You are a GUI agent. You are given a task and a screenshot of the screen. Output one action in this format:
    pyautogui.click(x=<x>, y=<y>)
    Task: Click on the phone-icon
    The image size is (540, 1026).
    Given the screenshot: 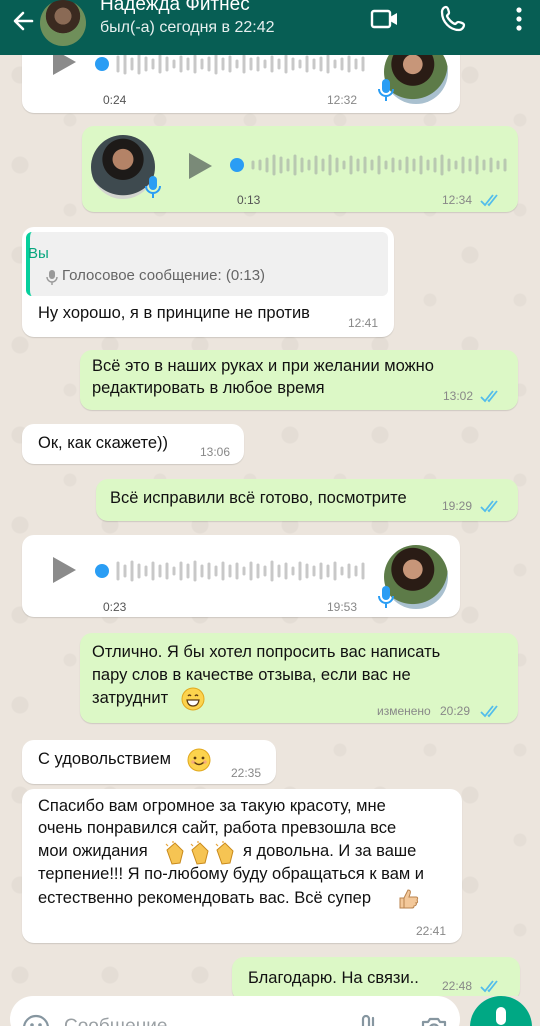 What is the action you would take?
    pyautogui.click(x=453, y=19)
    